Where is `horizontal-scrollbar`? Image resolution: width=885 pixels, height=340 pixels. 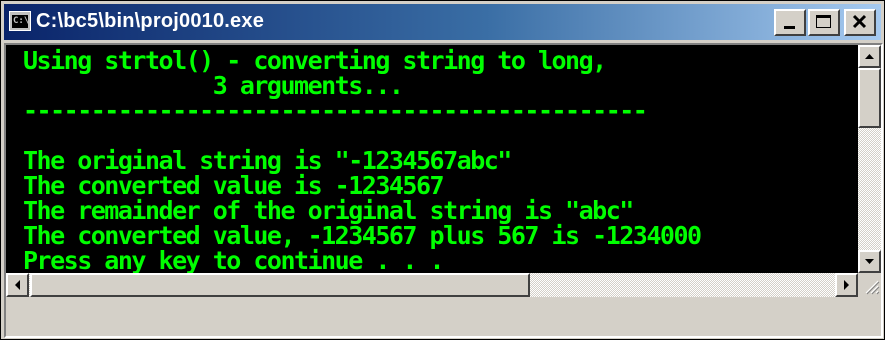
horizontal-scrollbar is located at coordinates (432, 285).